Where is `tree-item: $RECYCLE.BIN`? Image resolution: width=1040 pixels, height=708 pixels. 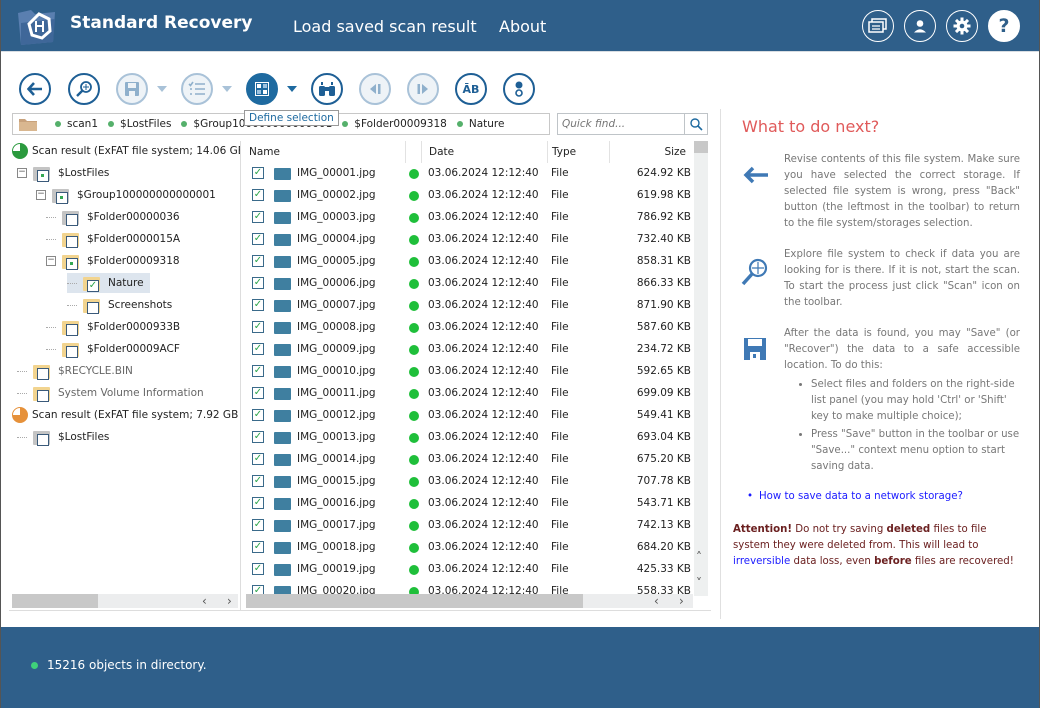
tree-item: $RECYCLE.BIN is located at coordinates (75, 371).